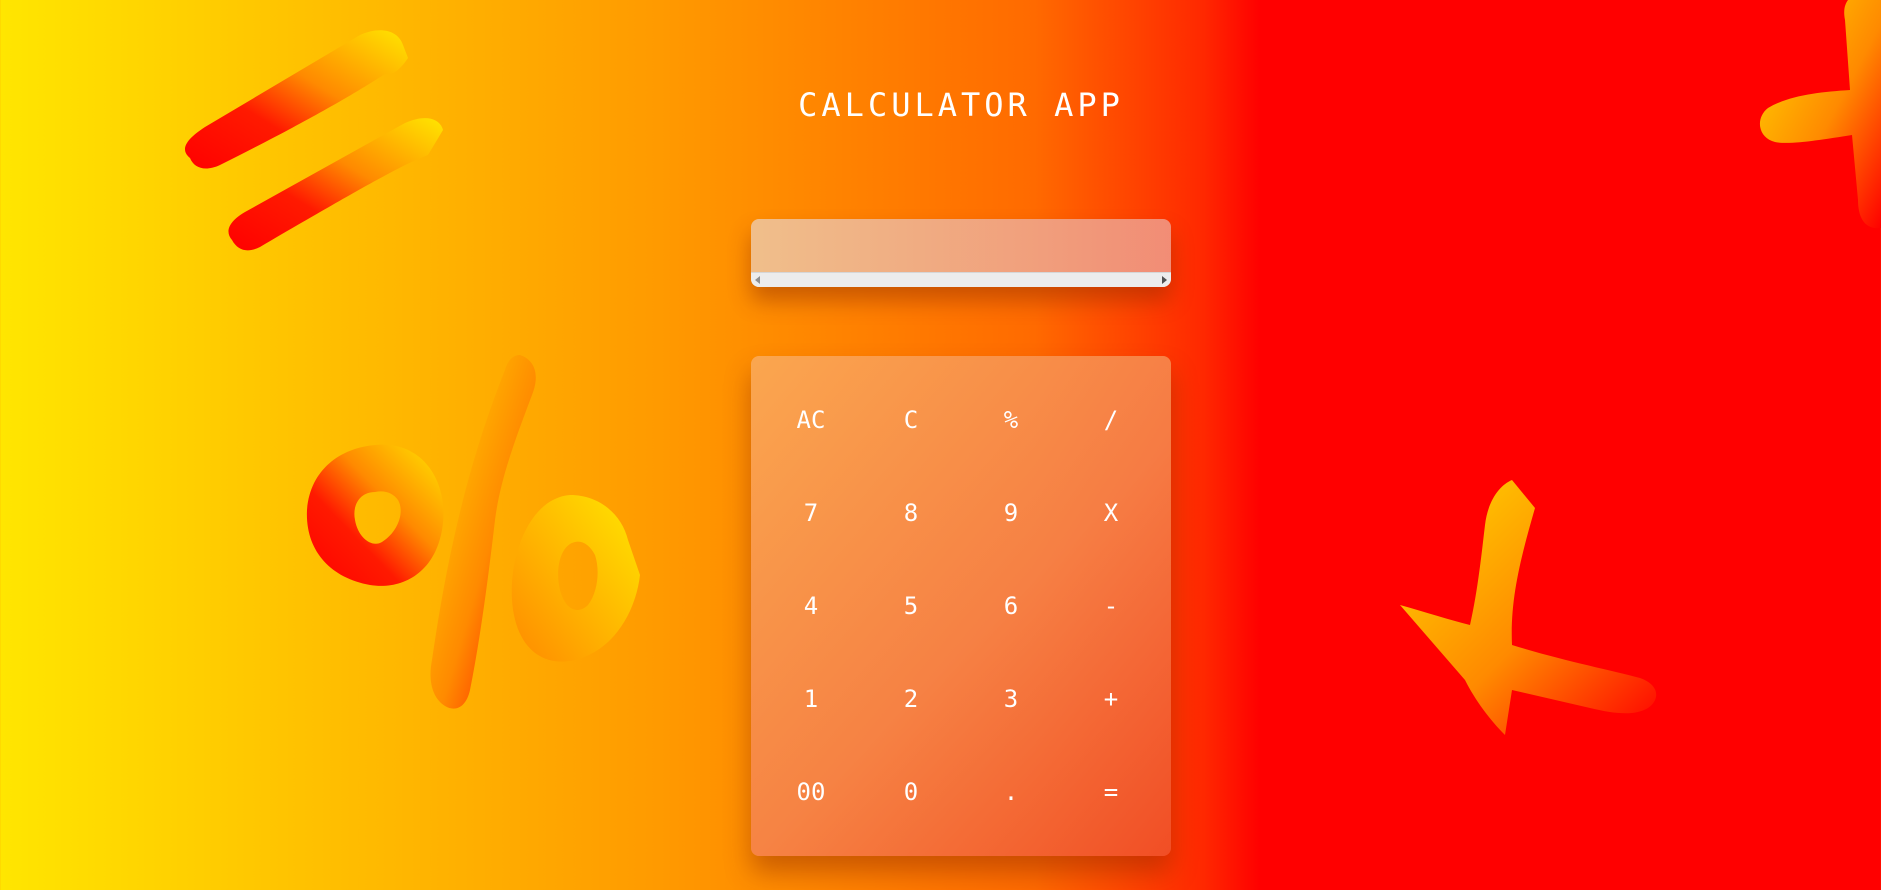  Describe the element at coordinates (911, 698) in the screenshot. I see `digit-2-button: 2` at that location.